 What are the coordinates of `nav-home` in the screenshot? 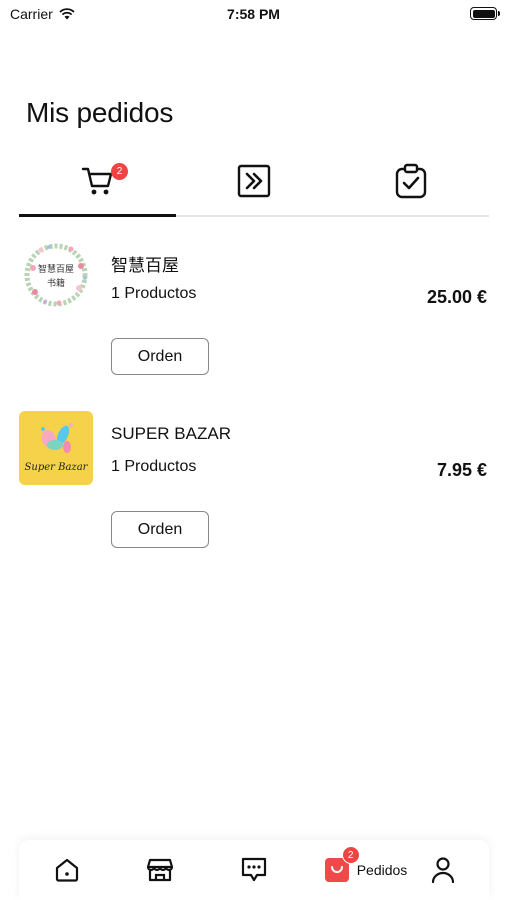 It's located at (67, 870).